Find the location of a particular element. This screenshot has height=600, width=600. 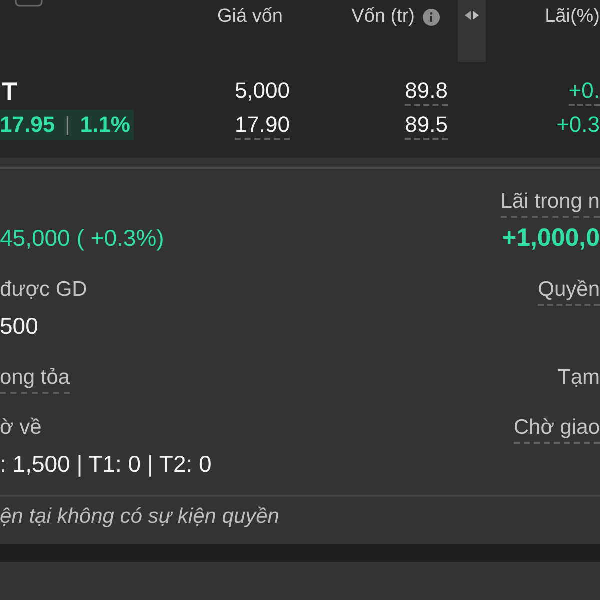

field-value: 45,000 ( +0.3%) is located at coordinates (82, 238).